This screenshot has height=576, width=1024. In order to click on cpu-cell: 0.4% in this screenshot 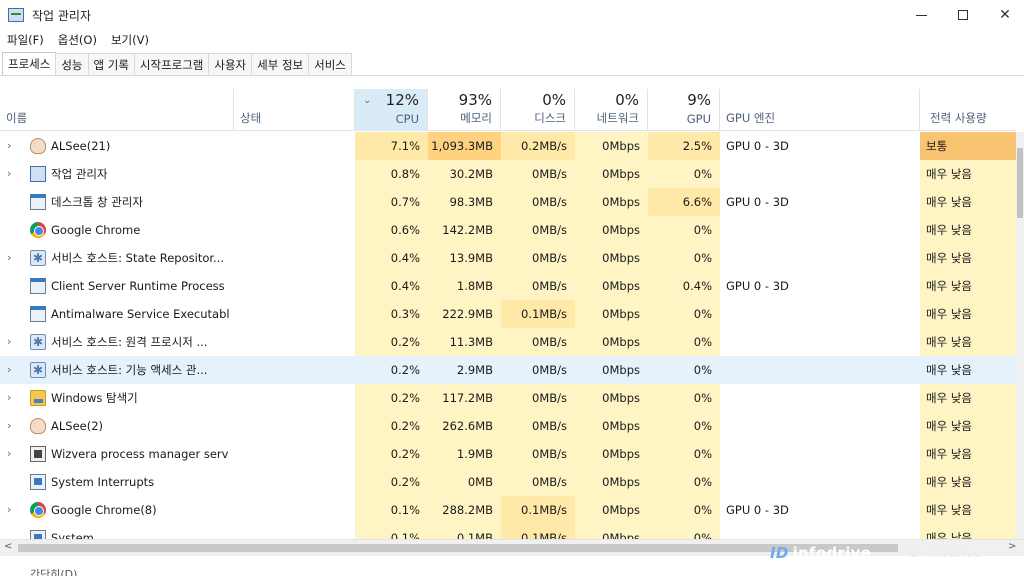, I will do `click(391, 286)`.